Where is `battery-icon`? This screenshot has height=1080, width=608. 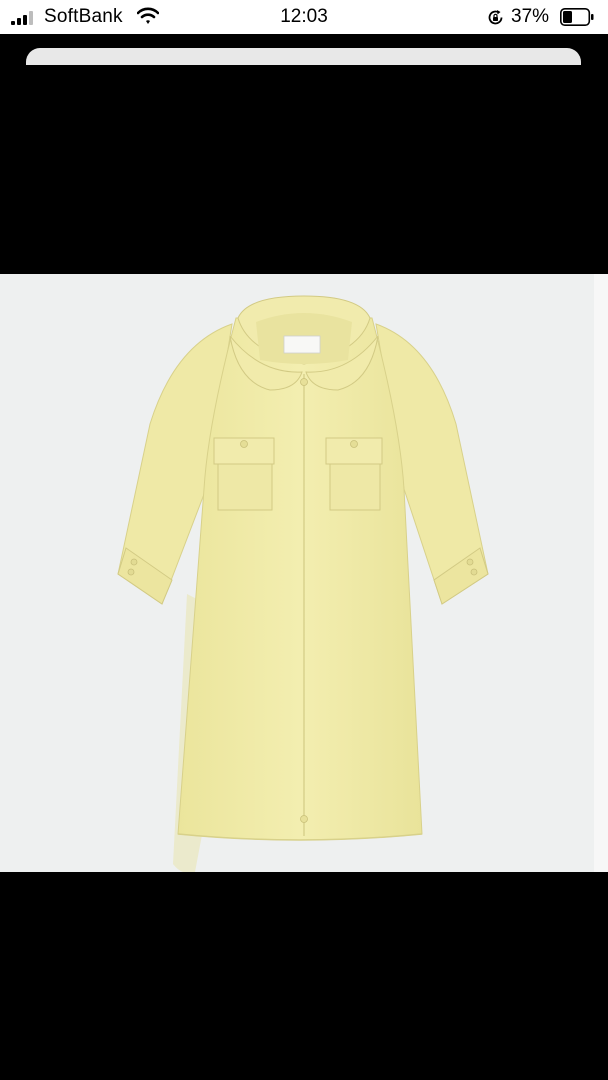
battery-icon is located at coordinates (577, 17).